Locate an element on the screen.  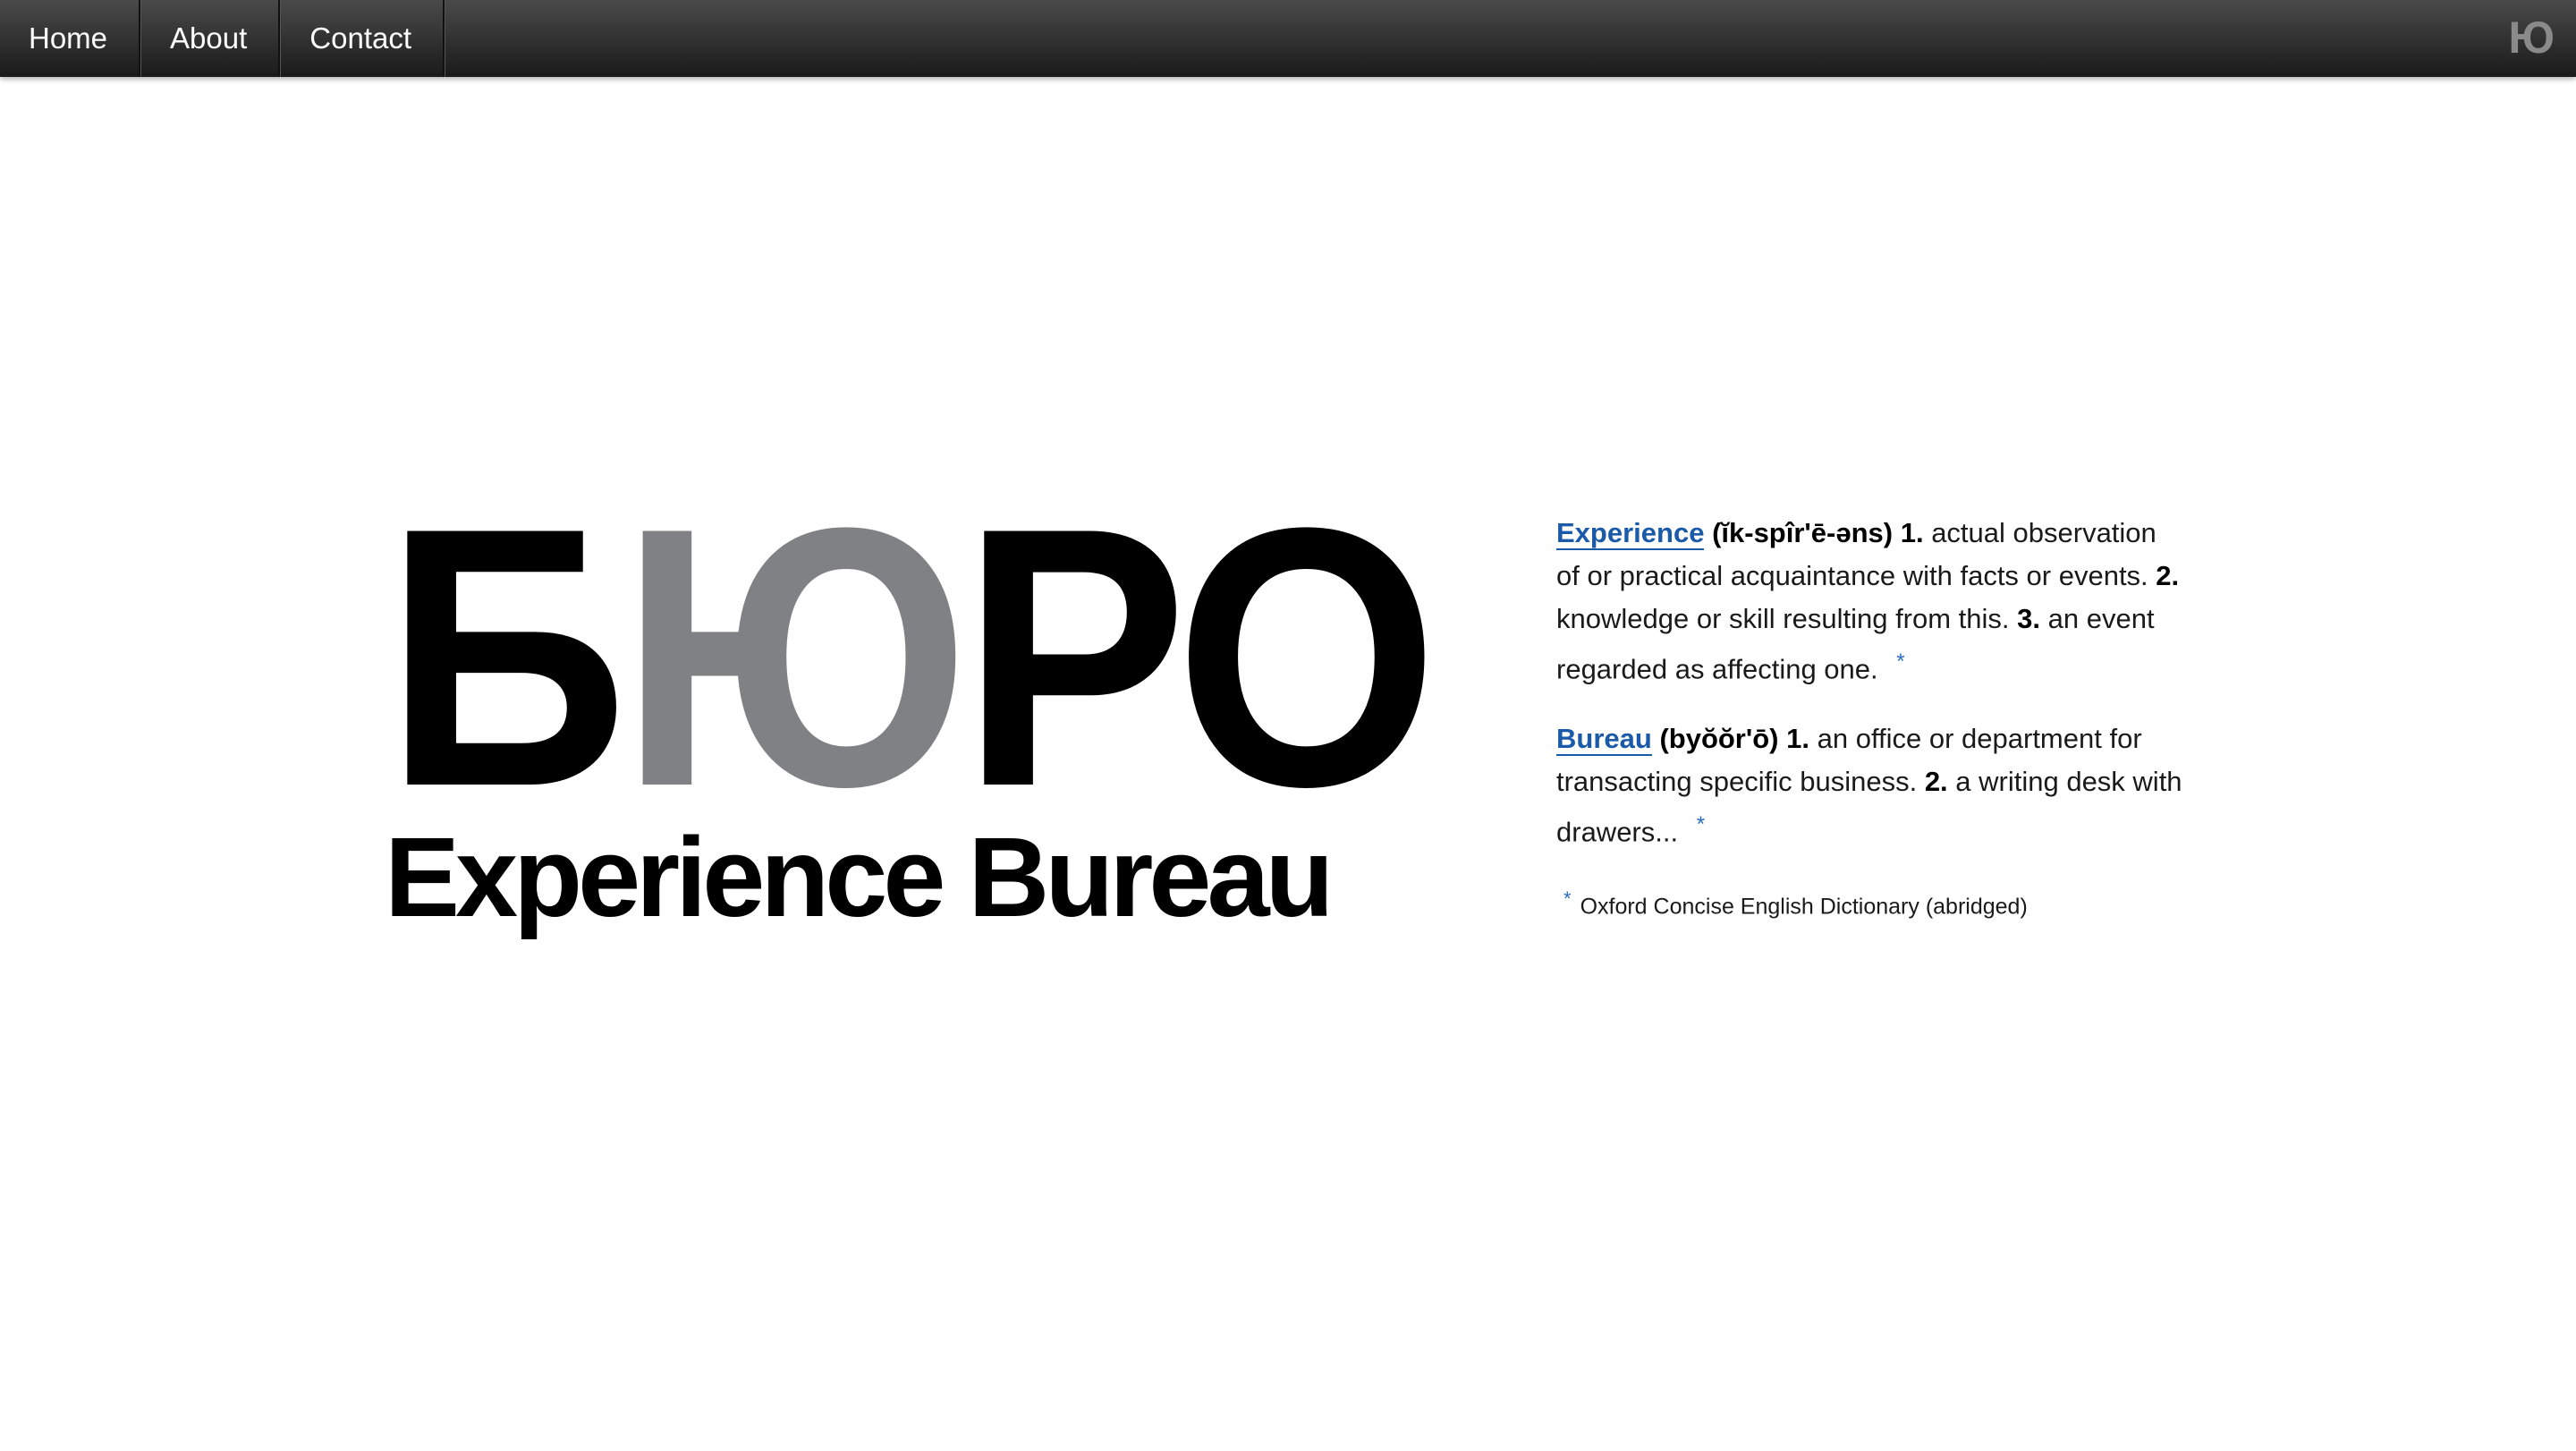
nav-about-link: About is located at coordinates (210, 38).